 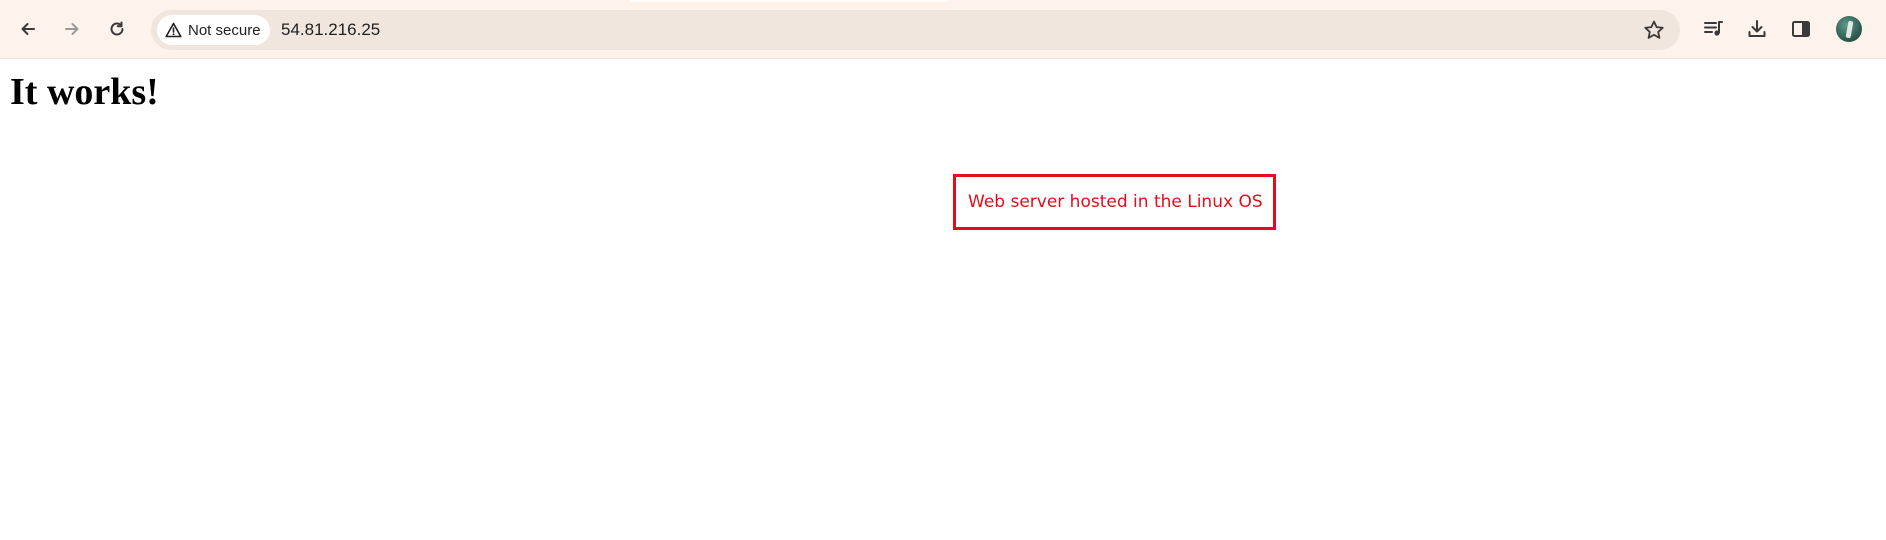 I want to click on arrow-left-icon, so click(x=28, y=29).